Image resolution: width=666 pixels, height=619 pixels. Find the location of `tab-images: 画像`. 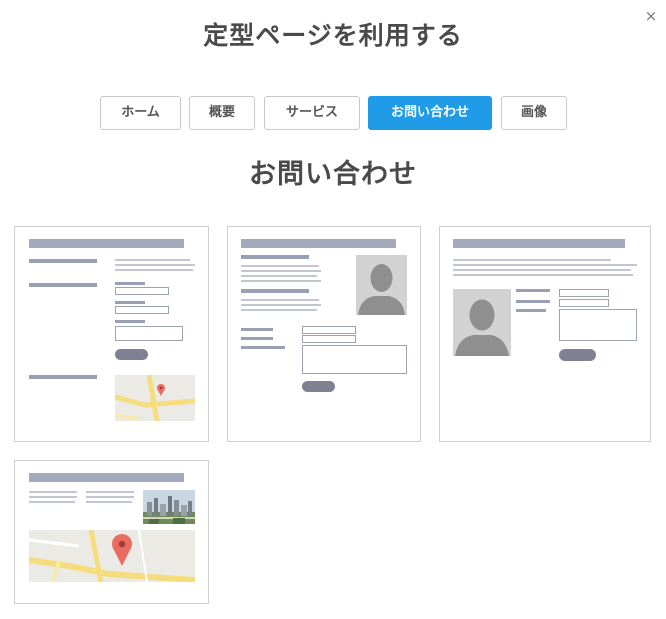

tab-images: 画像 is located at coordinates (534, 113).